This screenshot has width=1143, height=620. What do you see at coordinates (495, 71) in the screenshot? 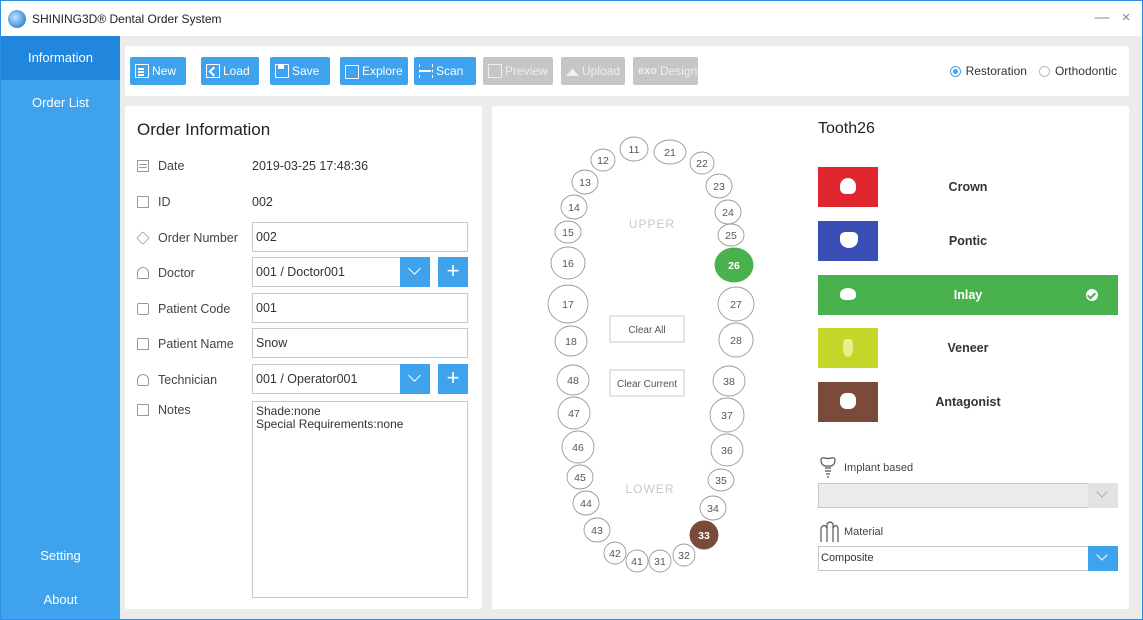
I see `preview-icon` at bounding box center [495, 71].